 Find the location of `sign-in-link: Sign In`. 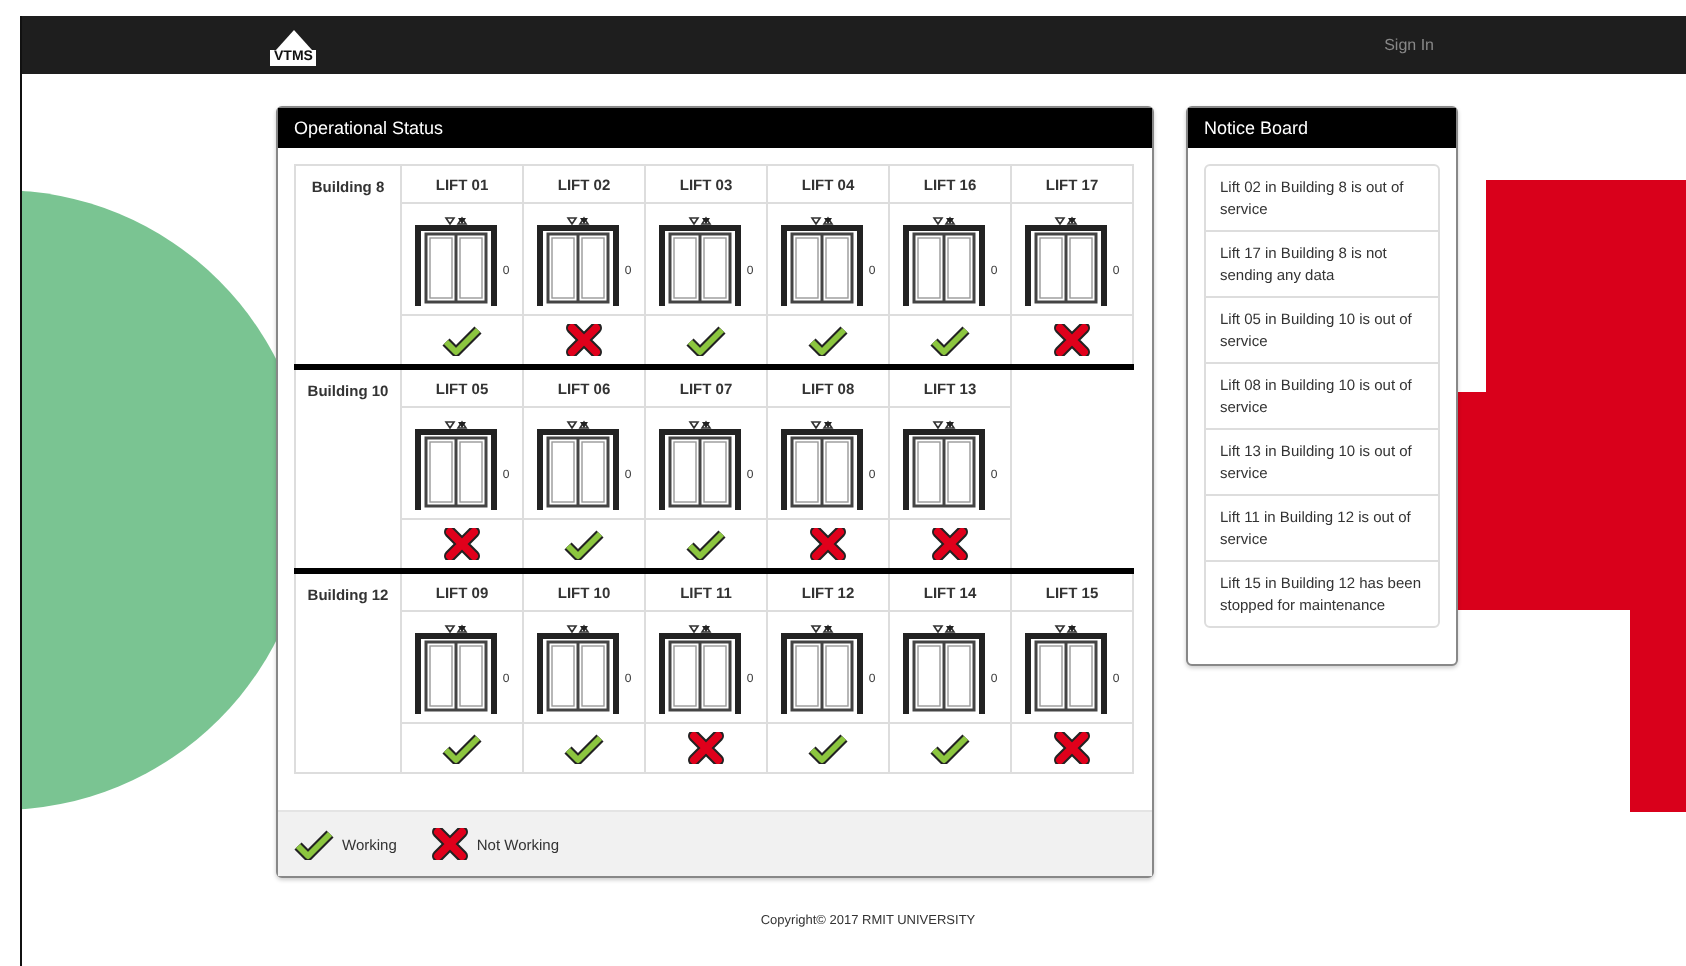

sign-in-link: Sign In is located at coordinates (1409, 45).